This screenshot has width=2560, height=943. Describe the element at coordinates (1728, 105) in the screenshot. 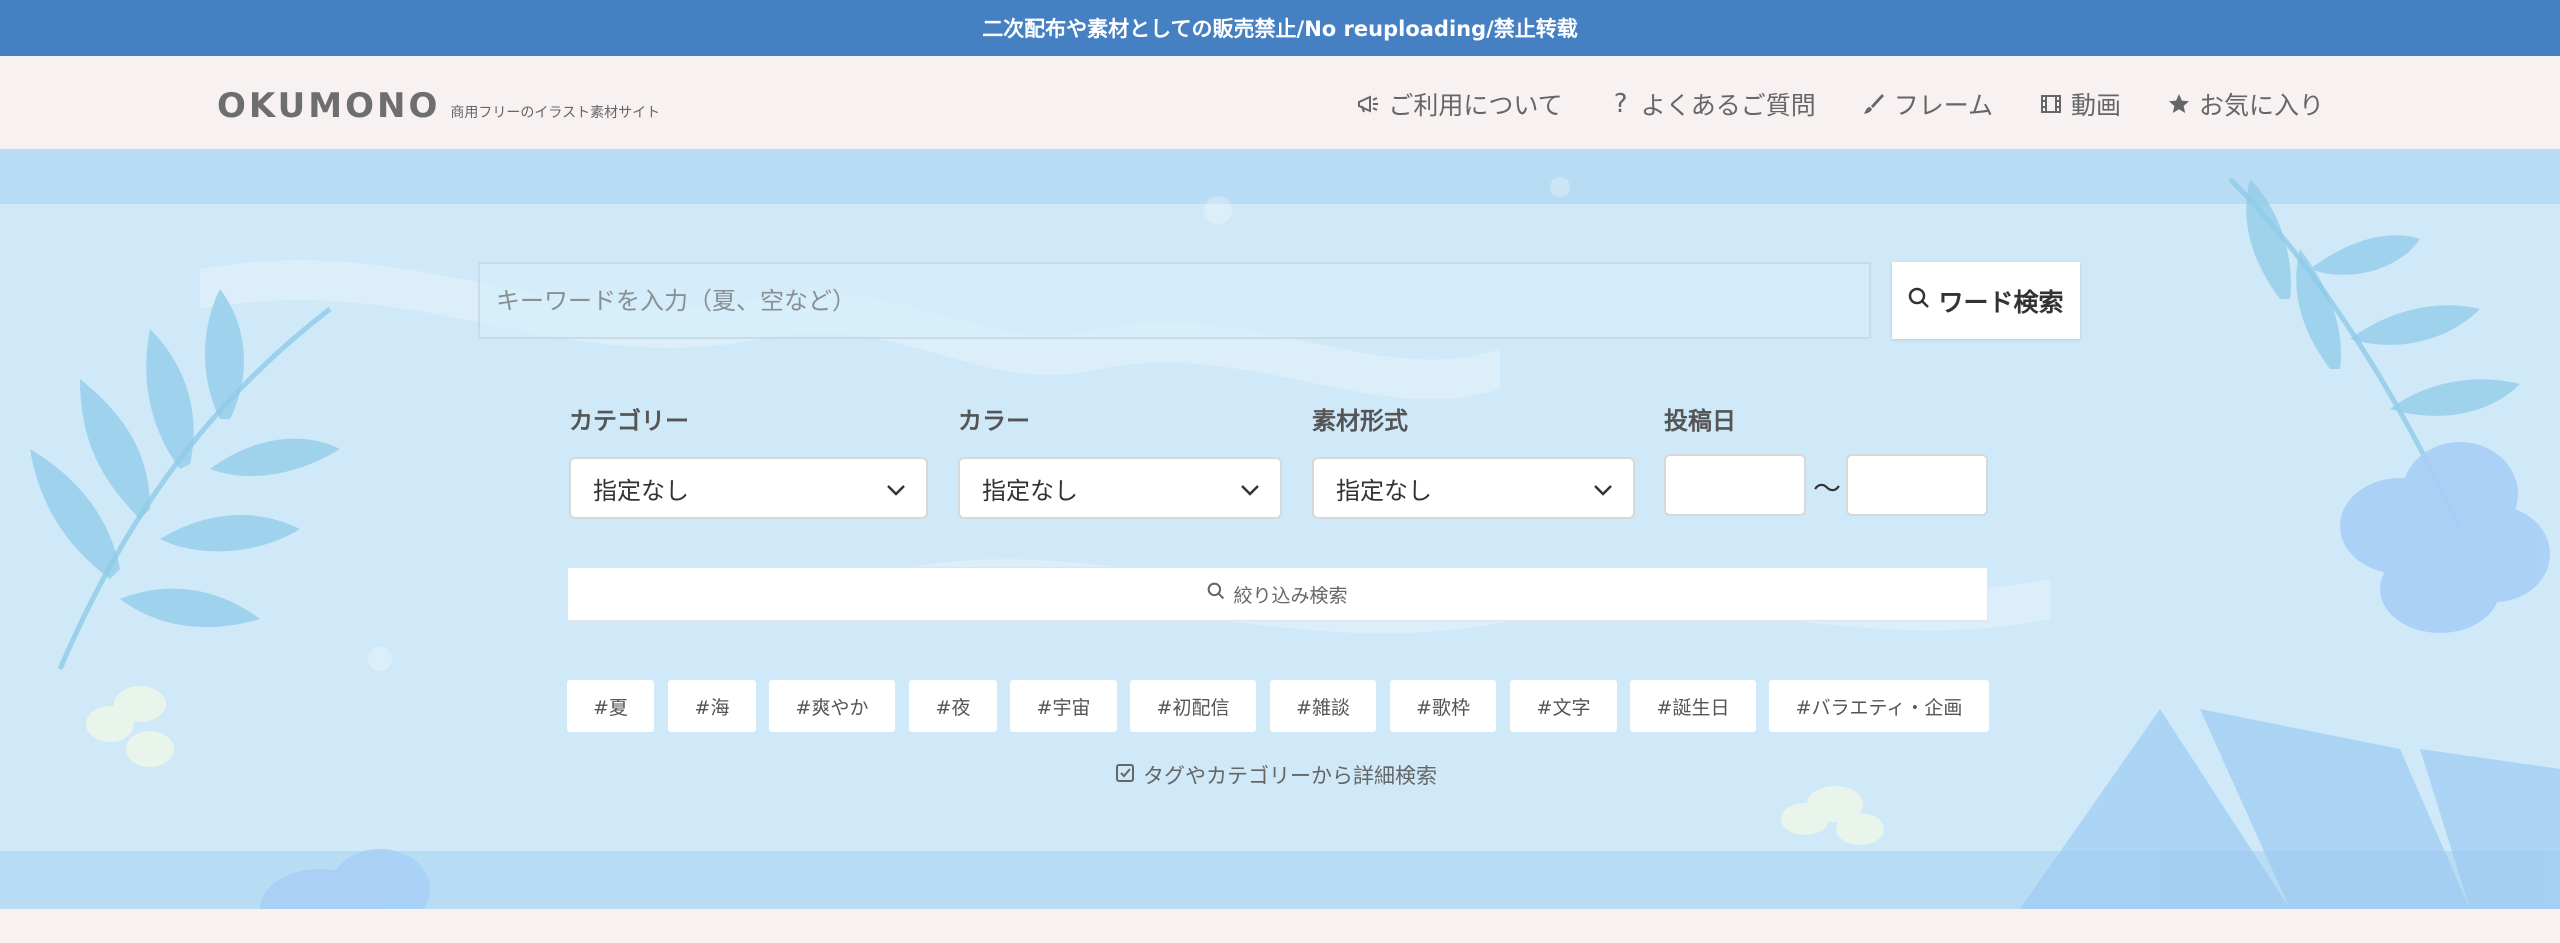

I see `nav-item-label: よくあるご質問` at that location.